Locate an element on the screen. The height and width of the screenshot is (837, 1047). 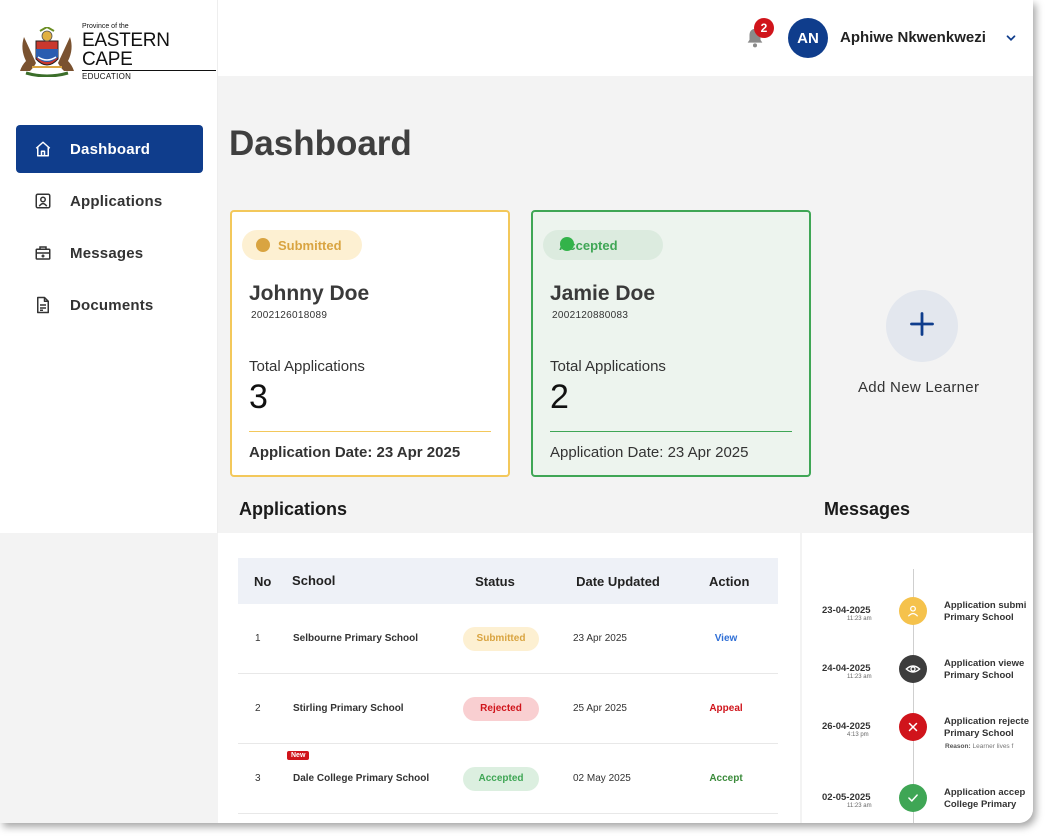
learner-id-number: 2002120880083 is located at coordinates (590, 315).